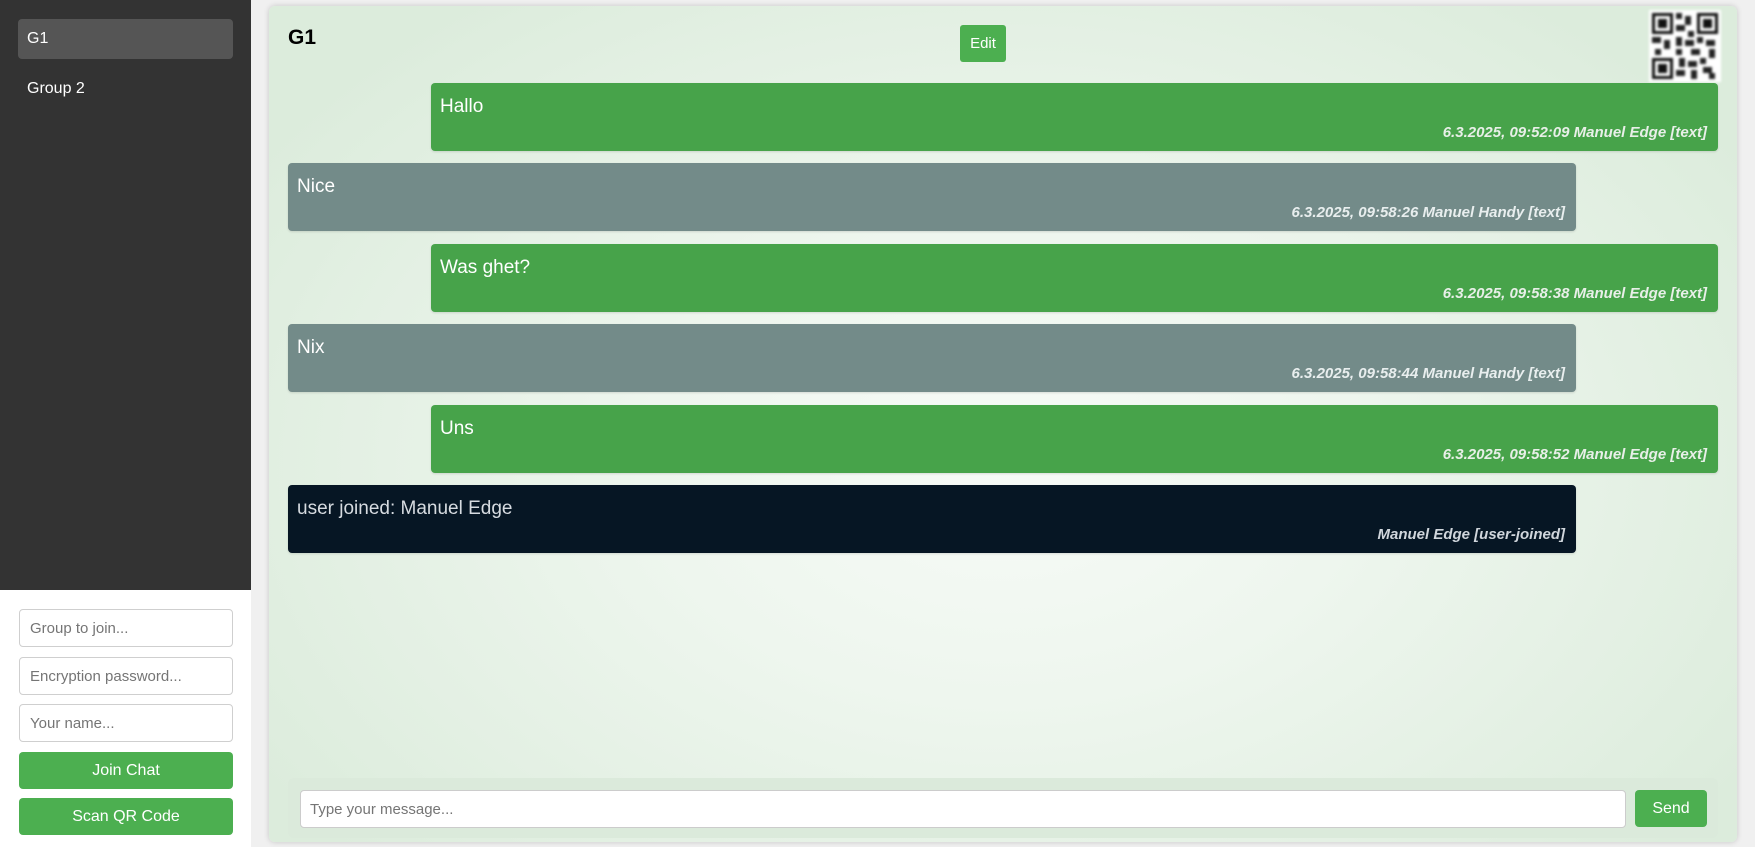  I want to click on message-composer: Send, so click(1003, 808).